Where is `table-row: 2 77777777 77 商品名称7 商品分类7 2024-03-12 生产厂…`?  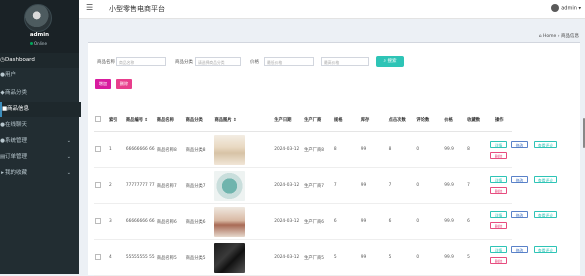
table-row: 2 77777777 77 商品名称7 商品分类7 2024-03-12 生产厂… is located at coordinates (303, 185).